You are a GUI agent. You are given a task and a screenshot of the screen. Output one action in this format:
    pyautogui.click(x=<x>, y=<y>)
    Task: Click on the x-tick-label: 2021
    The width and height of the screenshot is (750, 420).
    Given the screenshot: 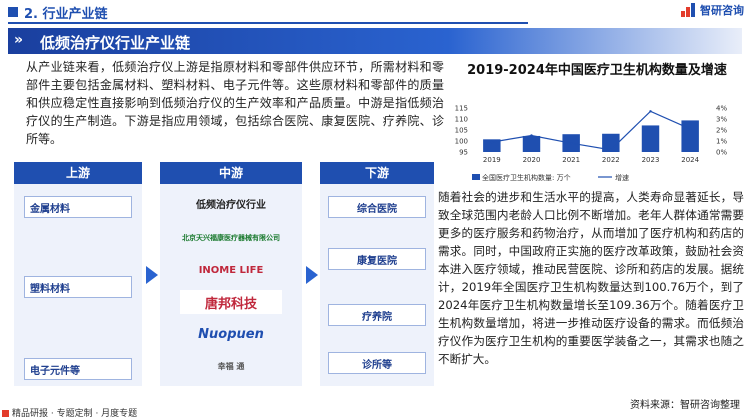 What is the action you would take?
    pyautogui.click(x=571, y=160)
    